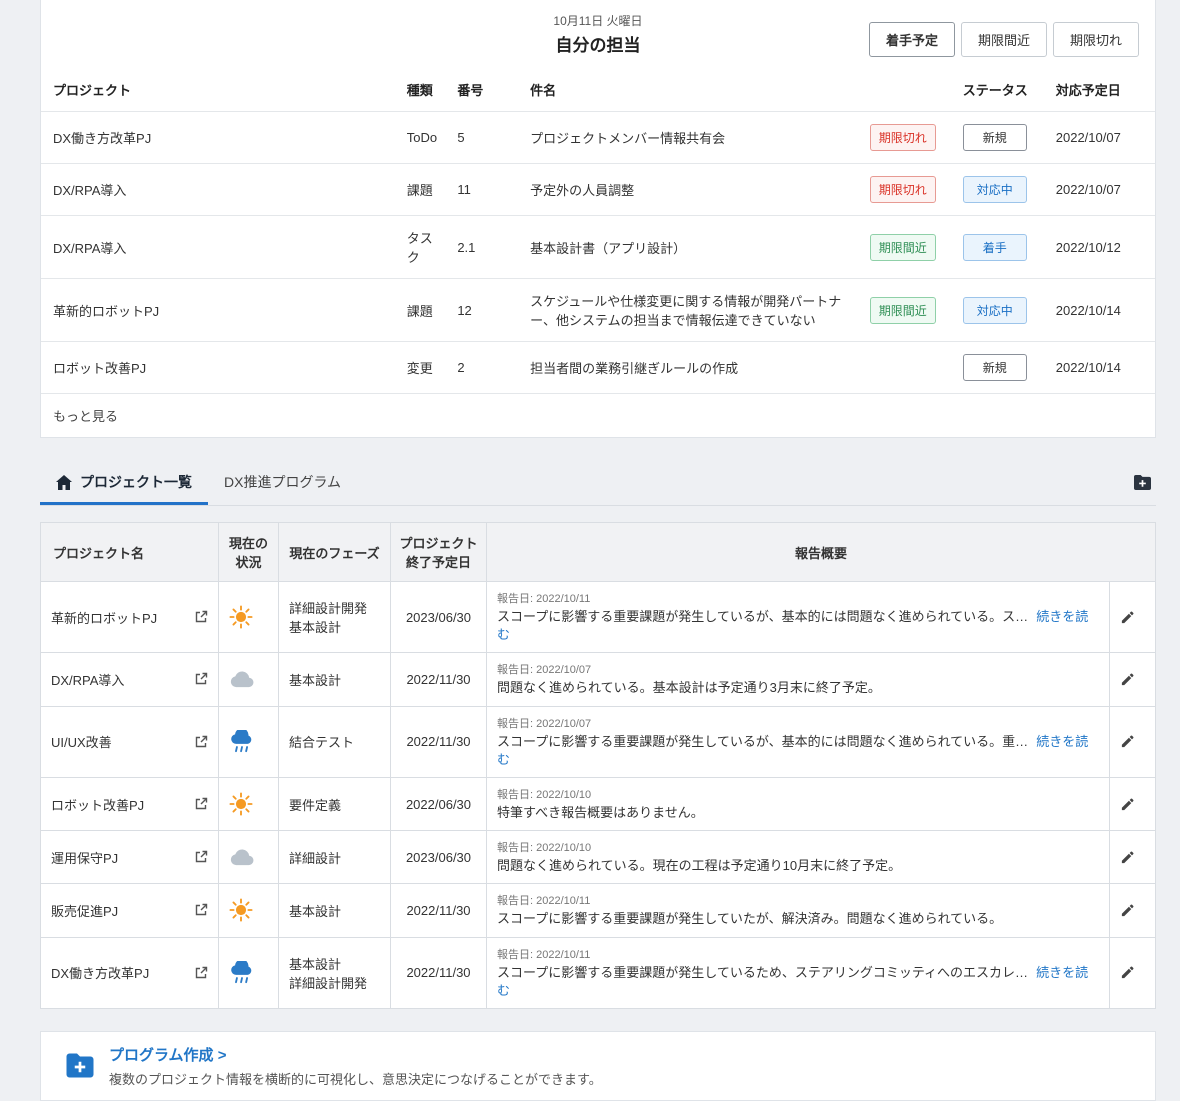 The width and height of the screenshot is (1180, 1101). I want to click on cell-number: 12, so click(464, 310).